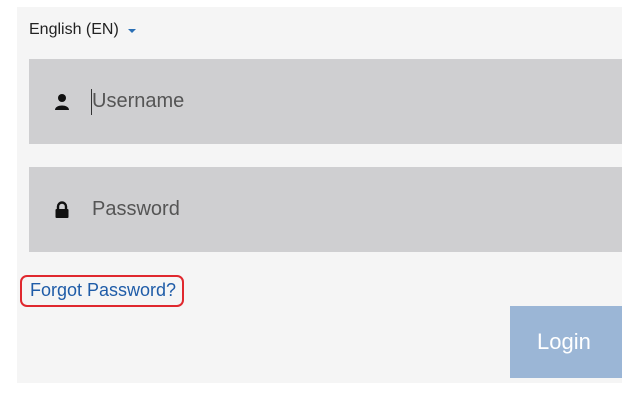 The width and height of the screenshot is (622, 394). I want to click on username-placeholder: Username, so click(138, 101).